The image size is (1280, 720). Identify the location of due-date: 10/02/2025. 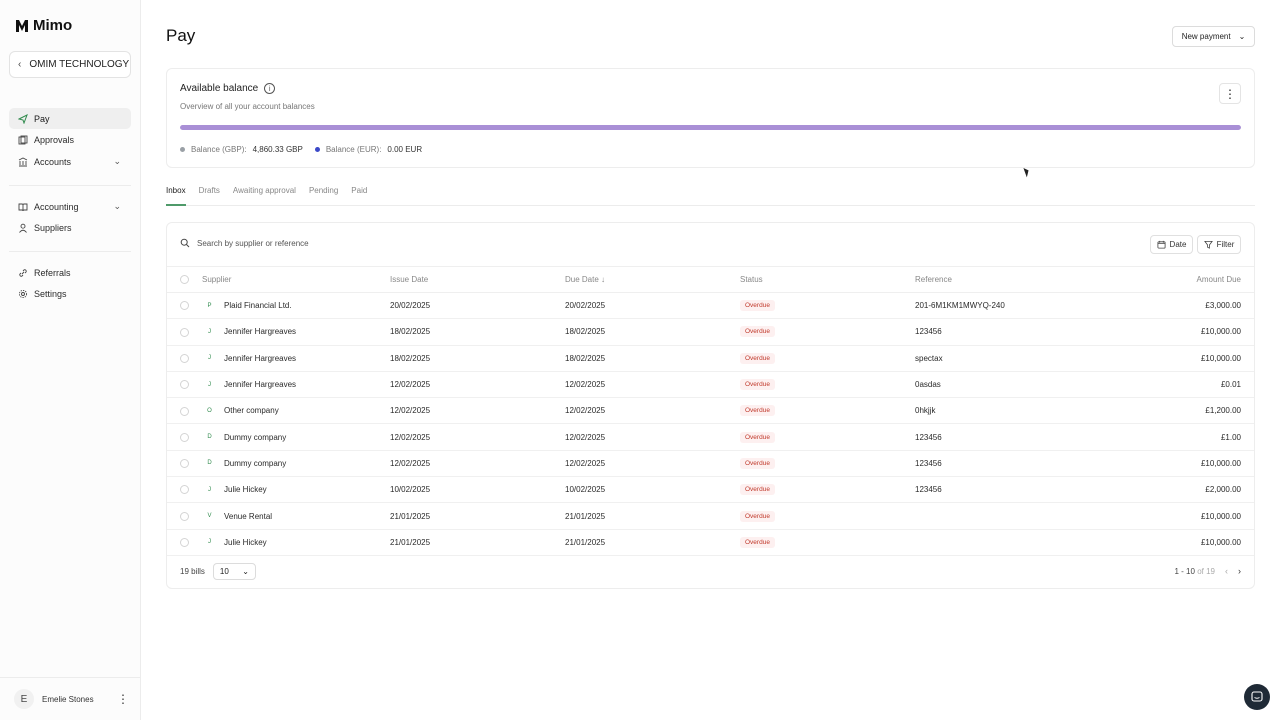
(585, 490).